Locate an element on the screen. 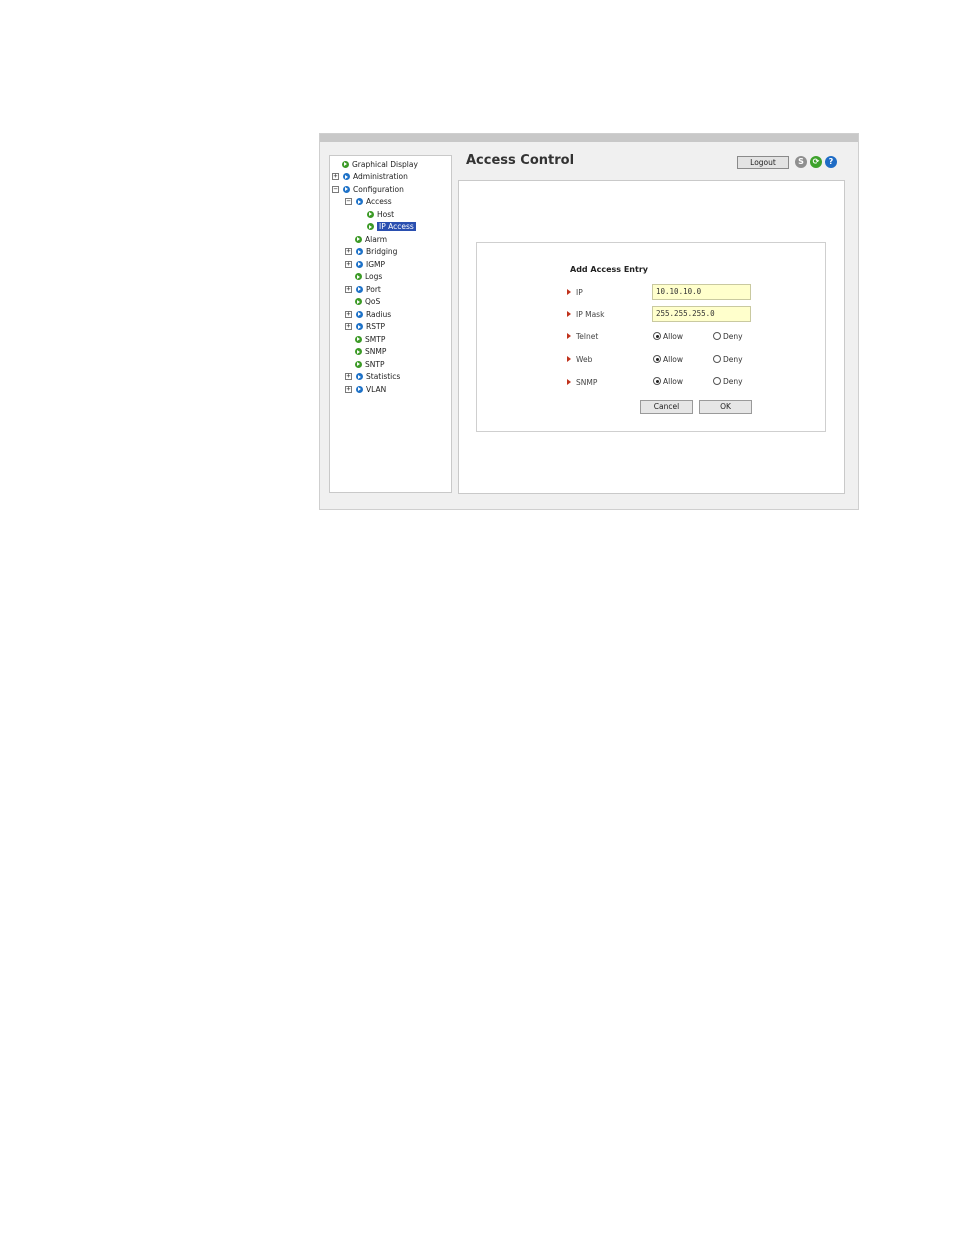 This screenshot has height=1235, width=954. tree-item-label: SNMP is located at coordinates (376, 351).